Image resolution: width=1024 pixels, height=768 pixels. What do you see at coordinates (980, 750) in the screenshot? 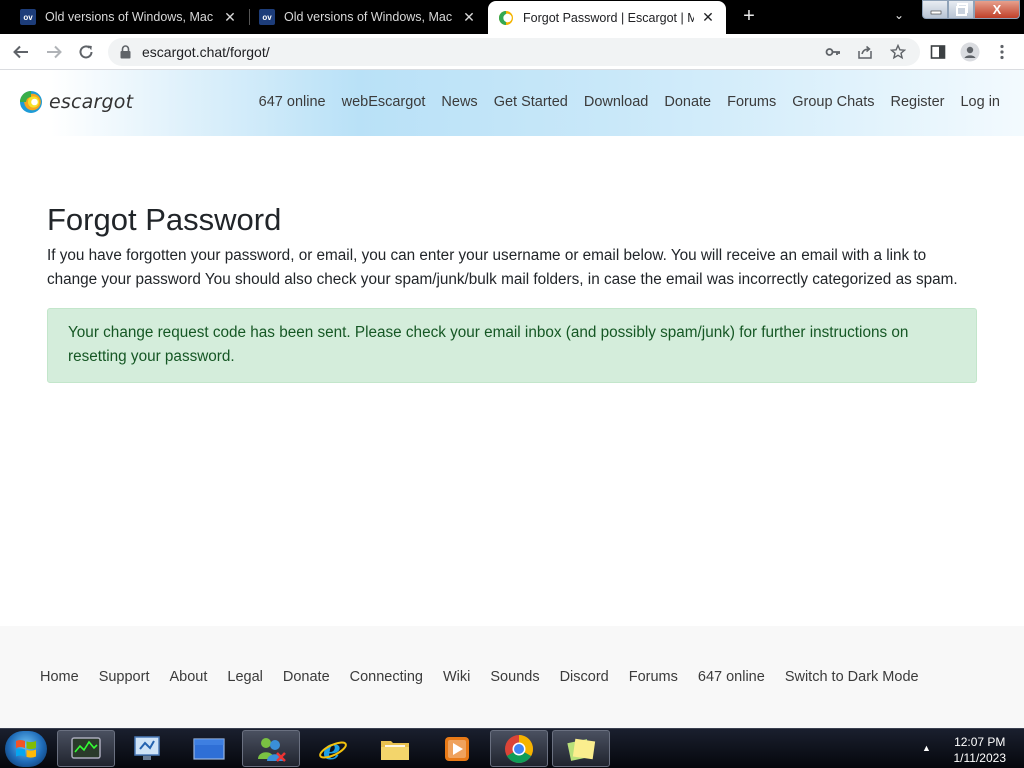
I see `clock: 12:07 PM 1/11/2023` at bounding box center [980, 750].